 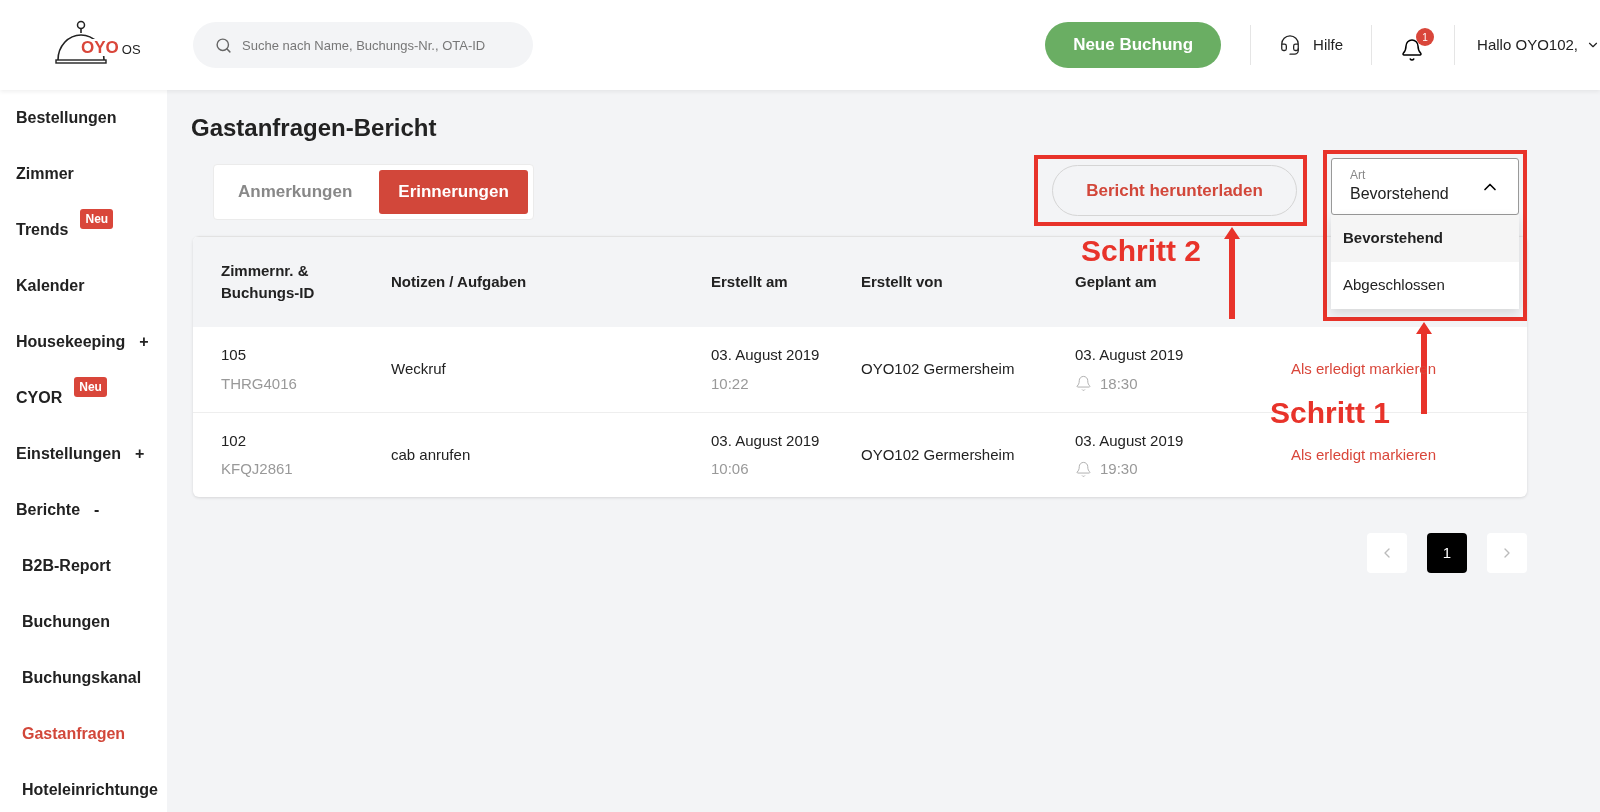 What do you see at coordinates (1400, 193) in the screenshot?
I see `select-value: Bevorstehend` at bounding box center [1400, 193].